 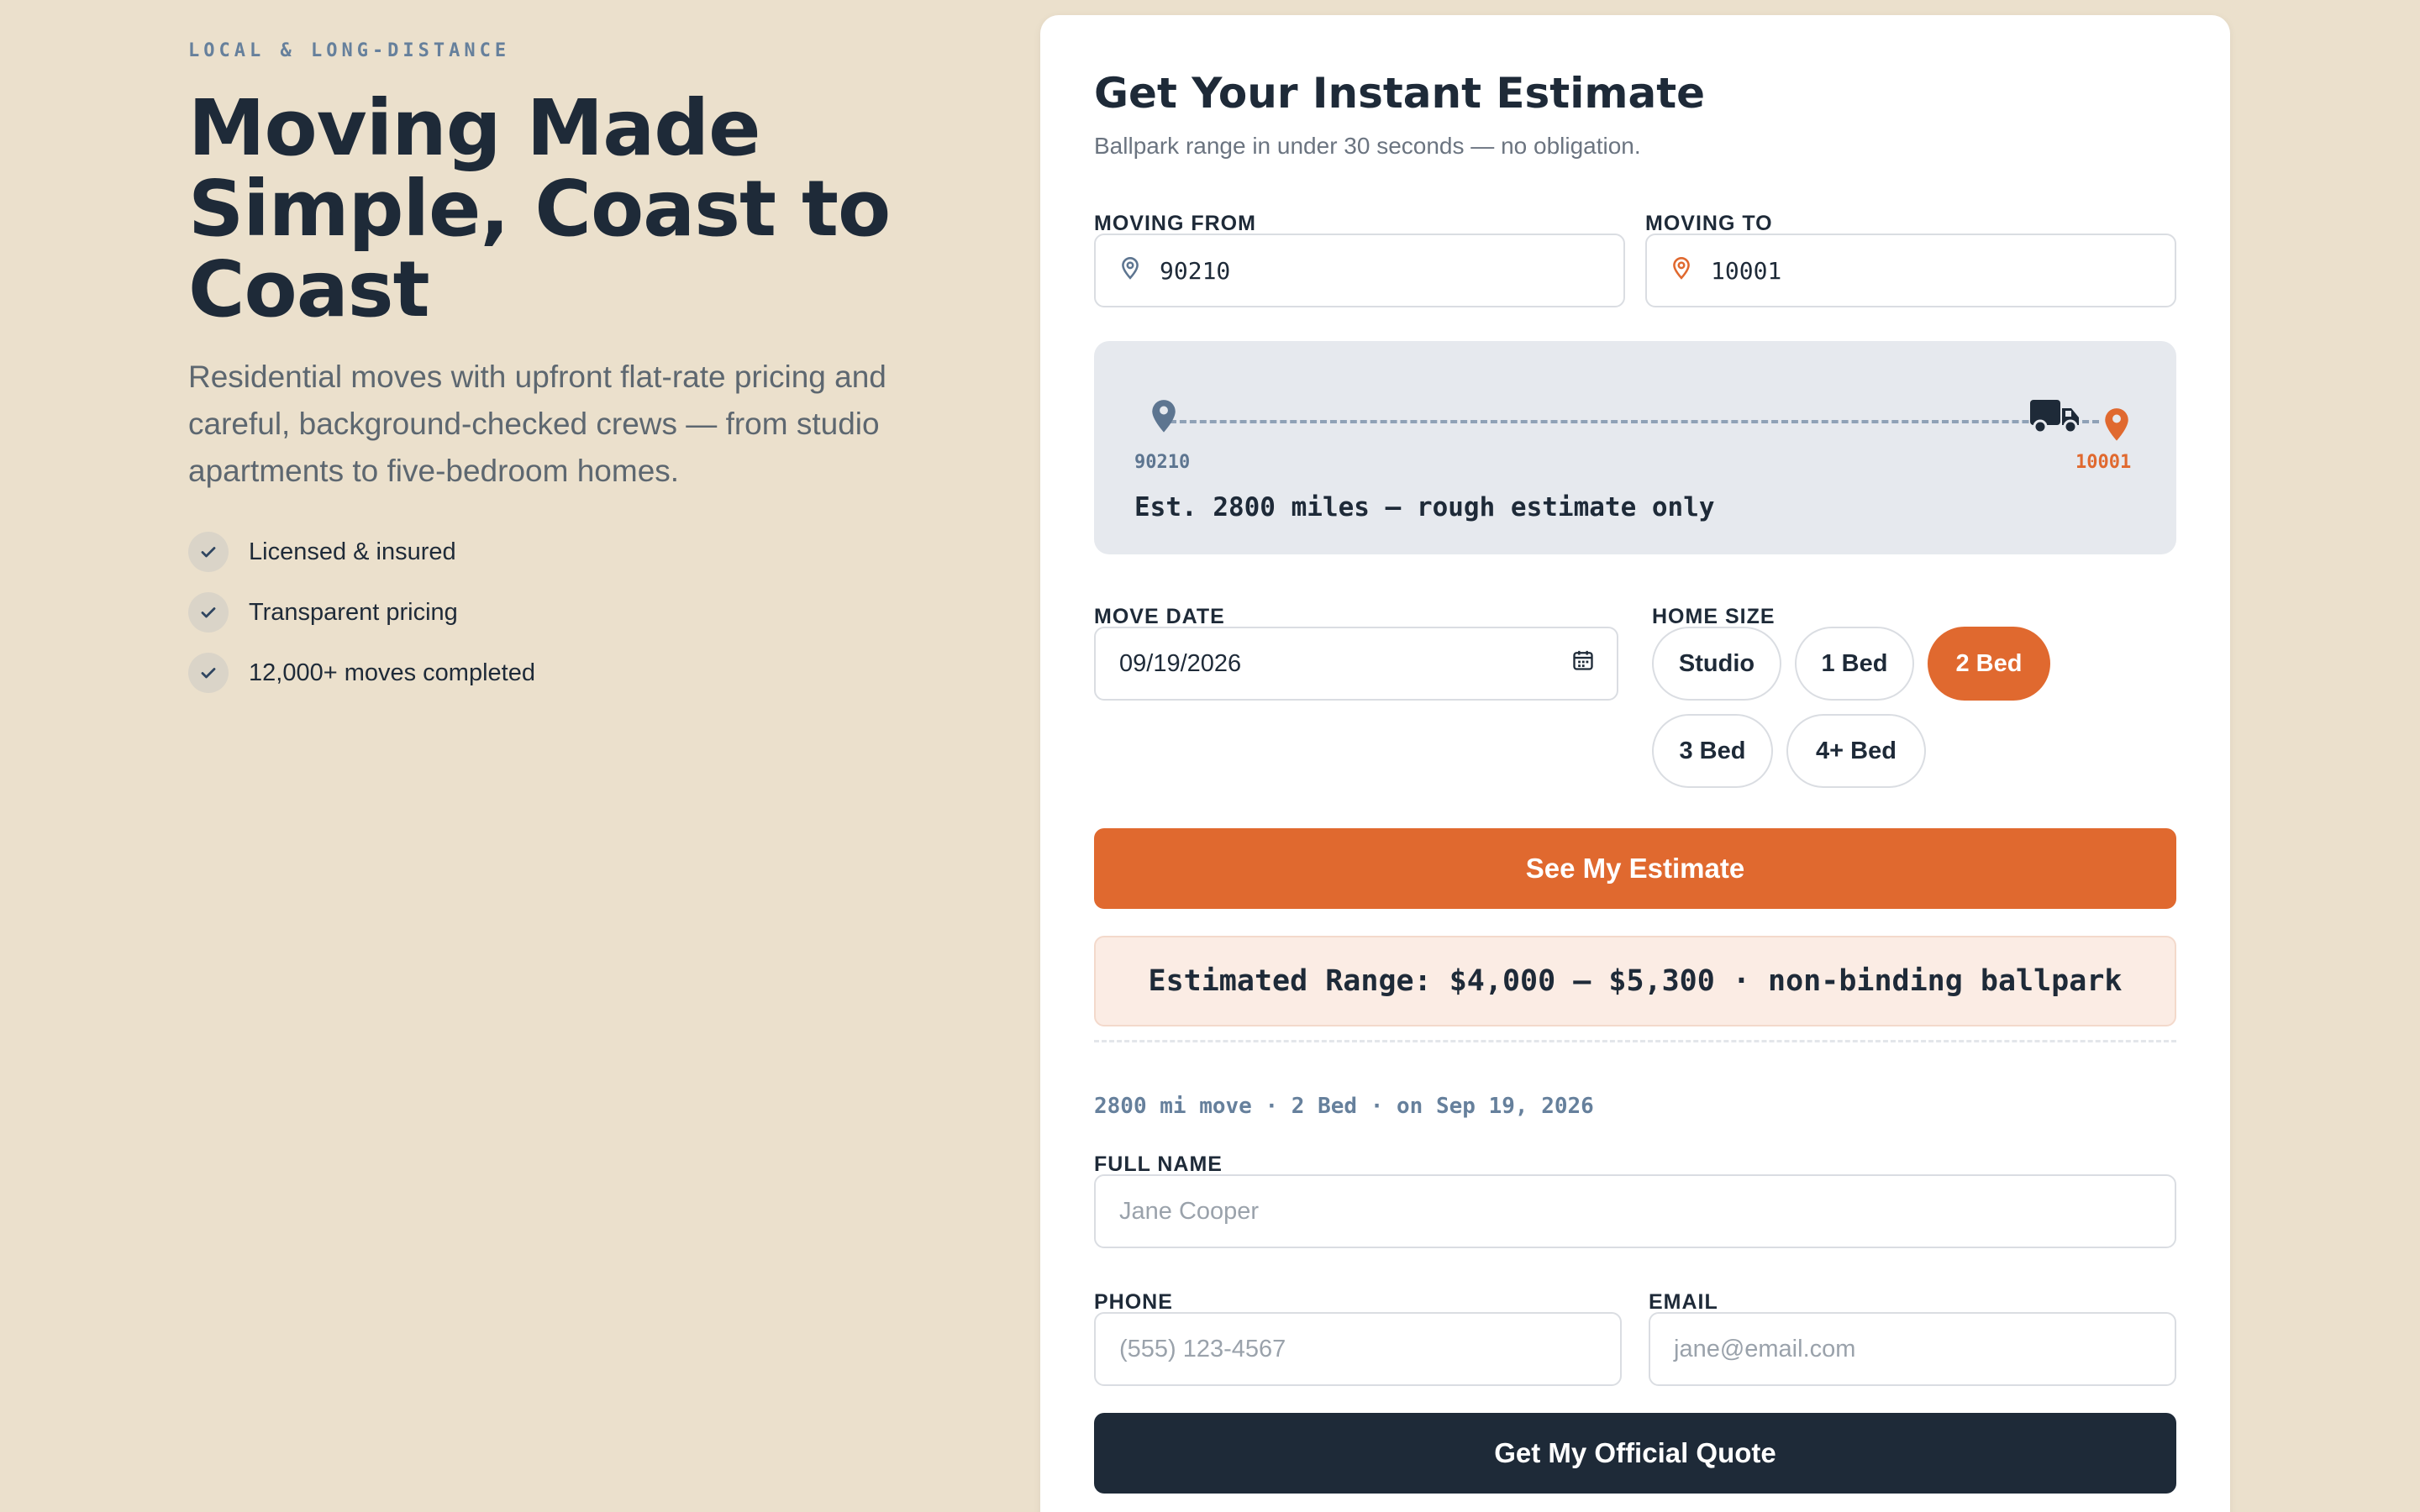 What do you see at coordinates (349, 50) in the screenshot?
I see `hero-eyebrow: LOCAL & LONG-DISTANCE` at bounding box center [349, 50].